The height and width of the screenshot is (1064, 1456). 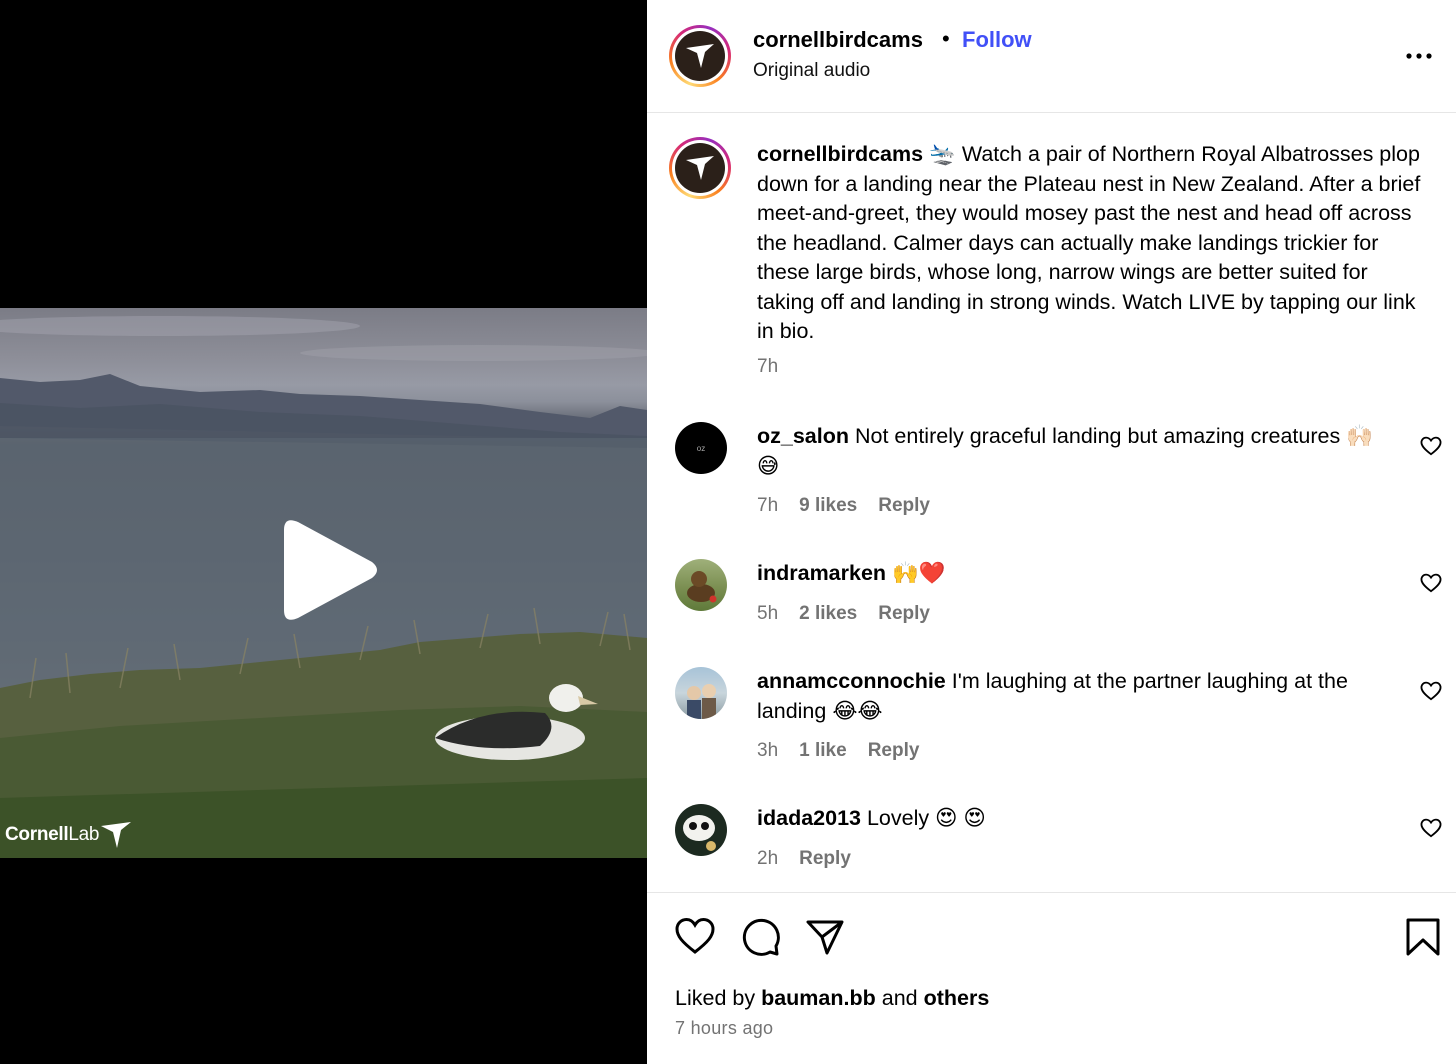 What do you see at coordinates (84, 834) in the screenshot?
I see `brand-light: Lab` at bounding box center [84, 834].